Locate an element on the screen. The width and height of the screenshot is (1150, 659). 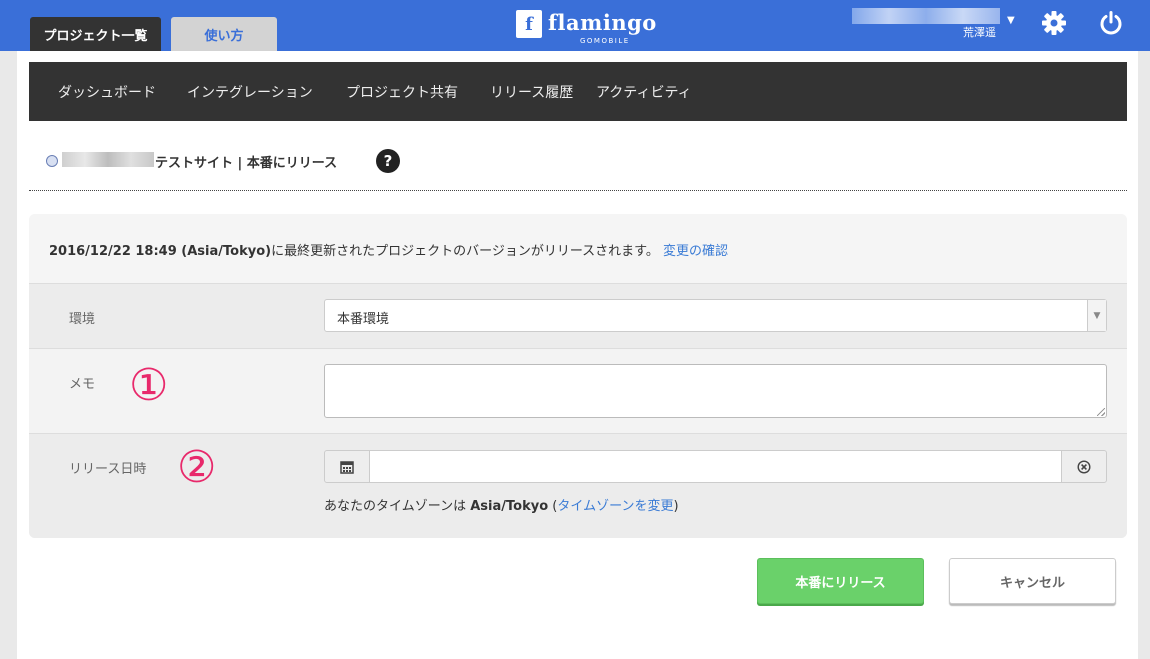
calendar-icon is located at coordinates (347, 466).